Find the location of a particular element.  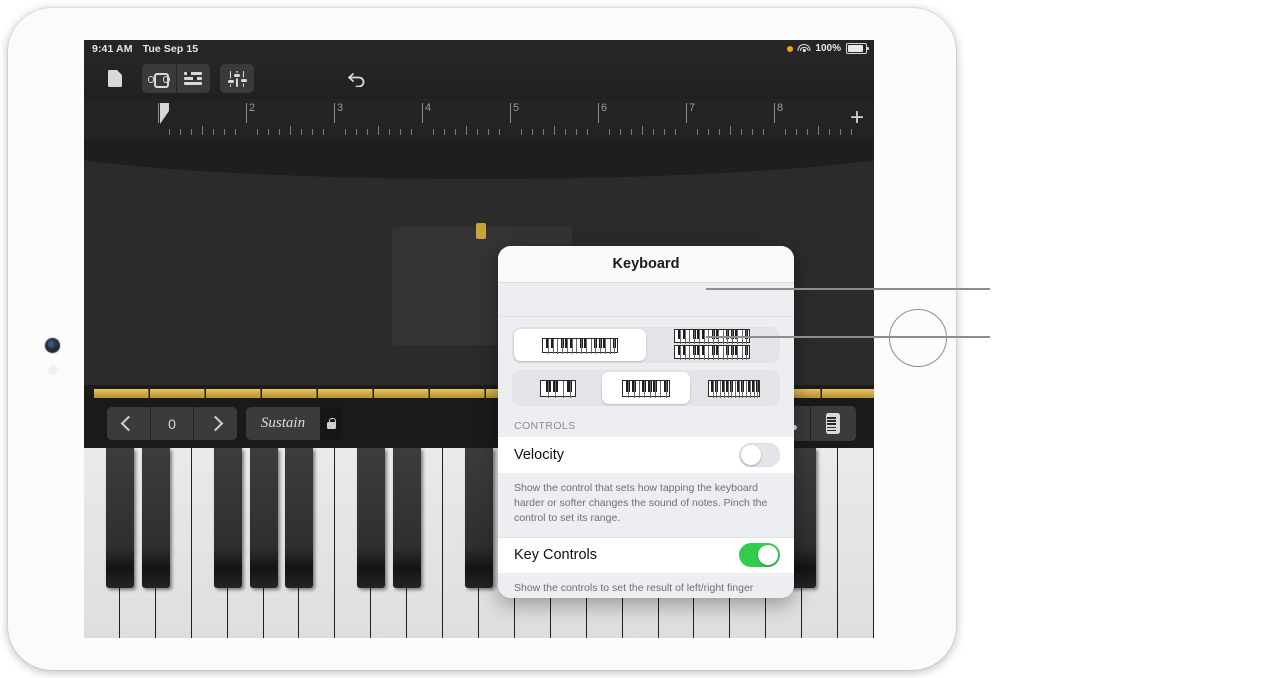

status-time: 9:41 AM is located at coordinates (112, 49).